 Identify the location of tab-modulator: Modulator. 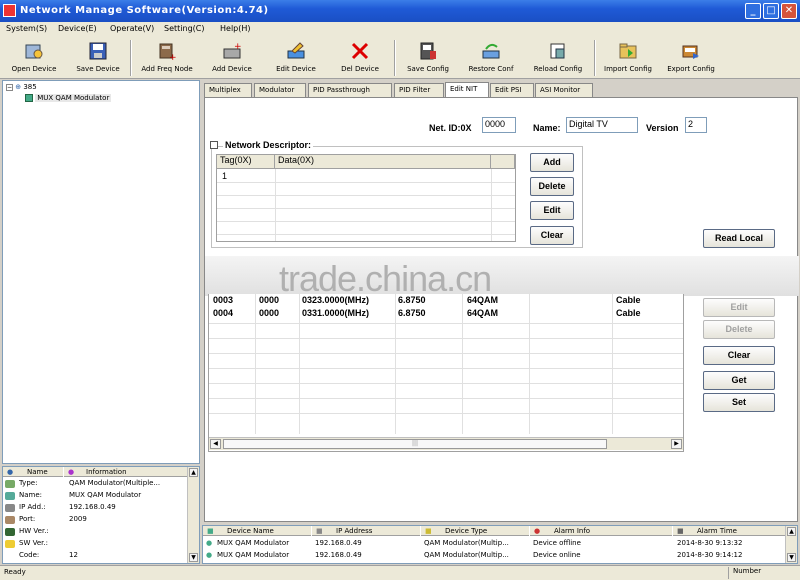
(280, 90).